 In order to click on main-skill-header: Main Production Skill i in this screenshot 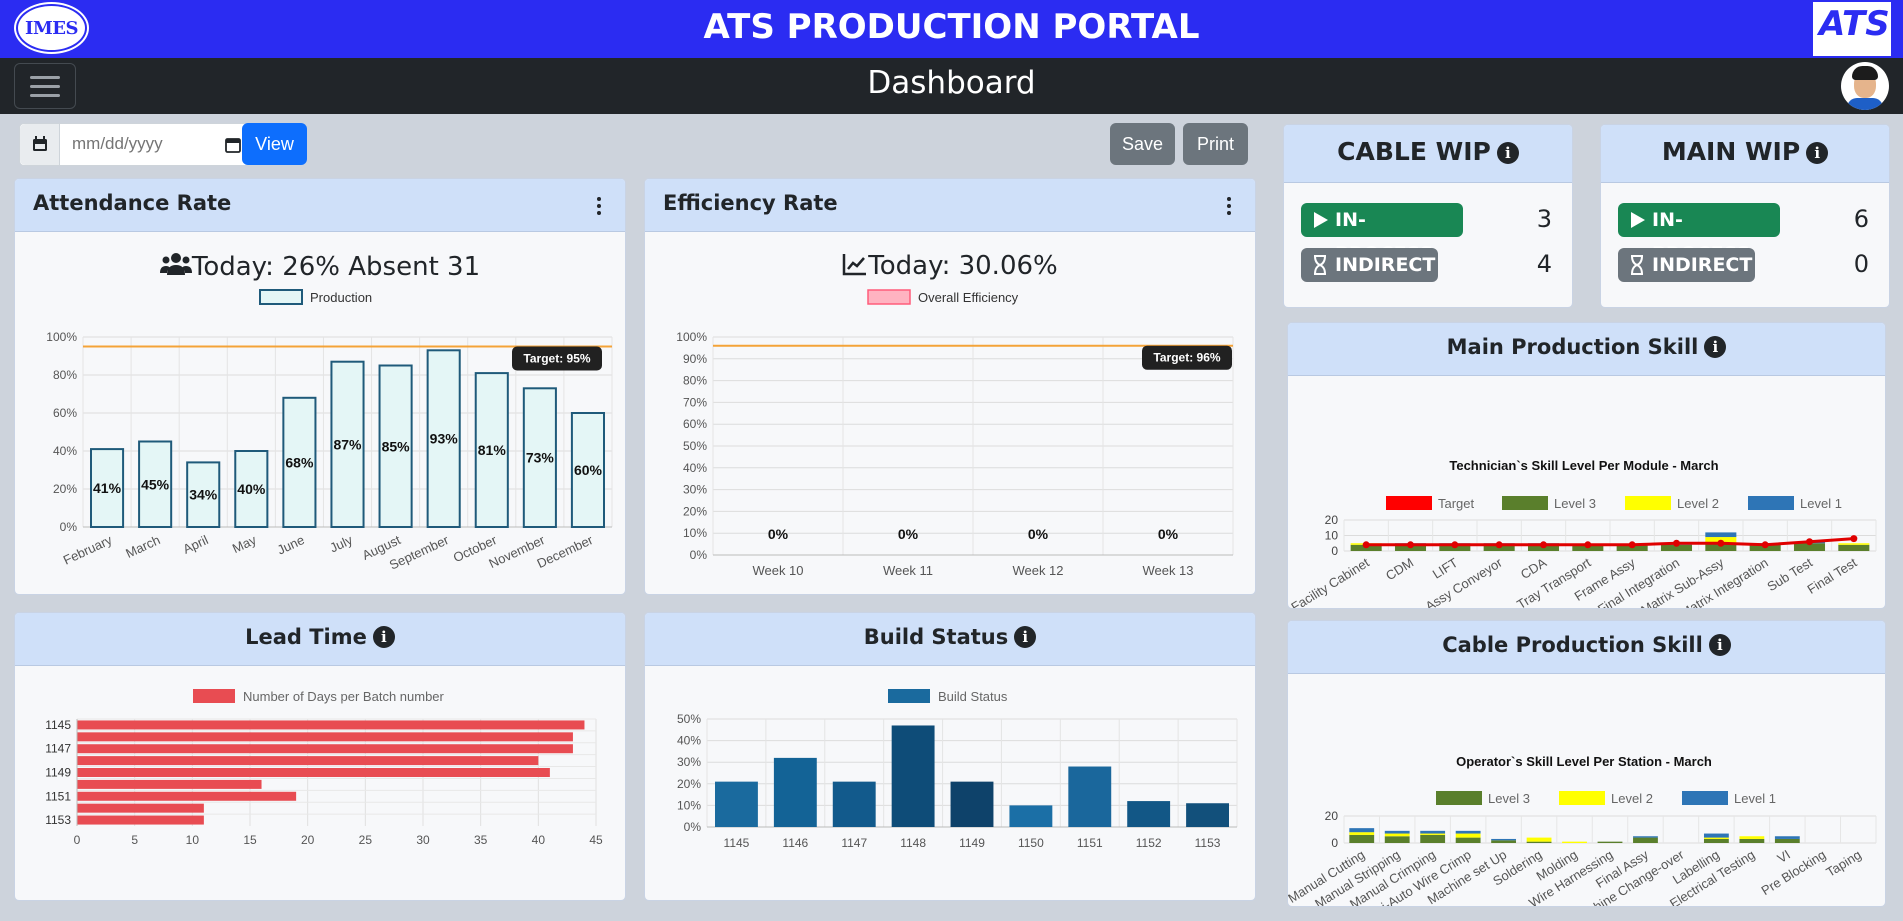, I will do `click(1586, 349)`.